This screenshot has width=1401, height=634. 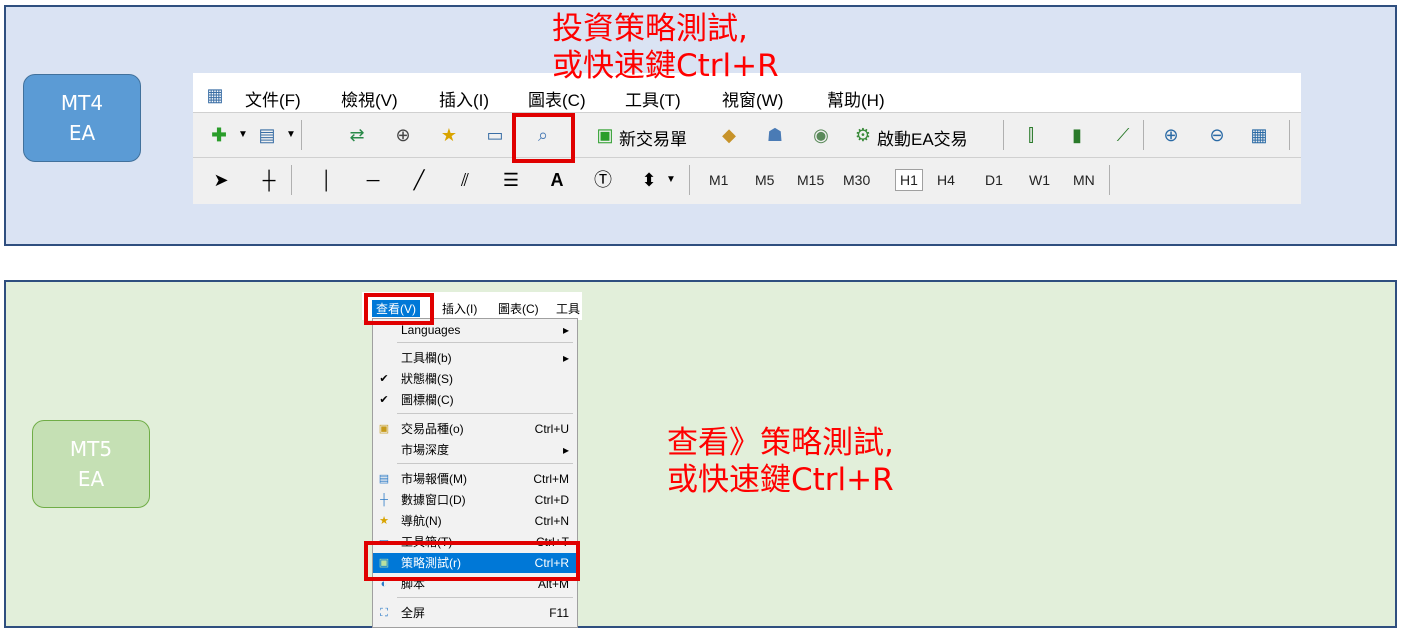 What do you see at coordinates (465, 180) in the screenshot?
I see `equidistant-channel-icon: ⫽` at bounding box center [465, 180].